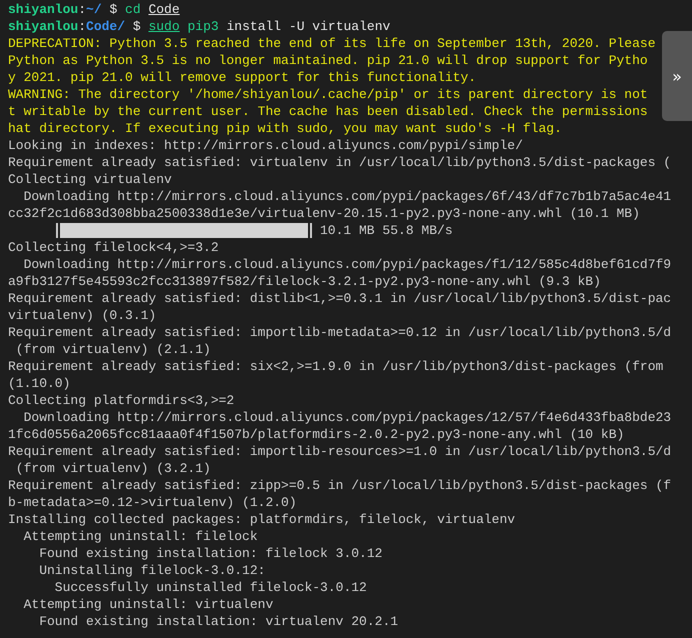 Image resolution: width=692 pixels, height=638 pixels. What do you see at coordinates (133, 9) in the screenshot?
I see `command-word: cd` at bounding box center [133, 9].